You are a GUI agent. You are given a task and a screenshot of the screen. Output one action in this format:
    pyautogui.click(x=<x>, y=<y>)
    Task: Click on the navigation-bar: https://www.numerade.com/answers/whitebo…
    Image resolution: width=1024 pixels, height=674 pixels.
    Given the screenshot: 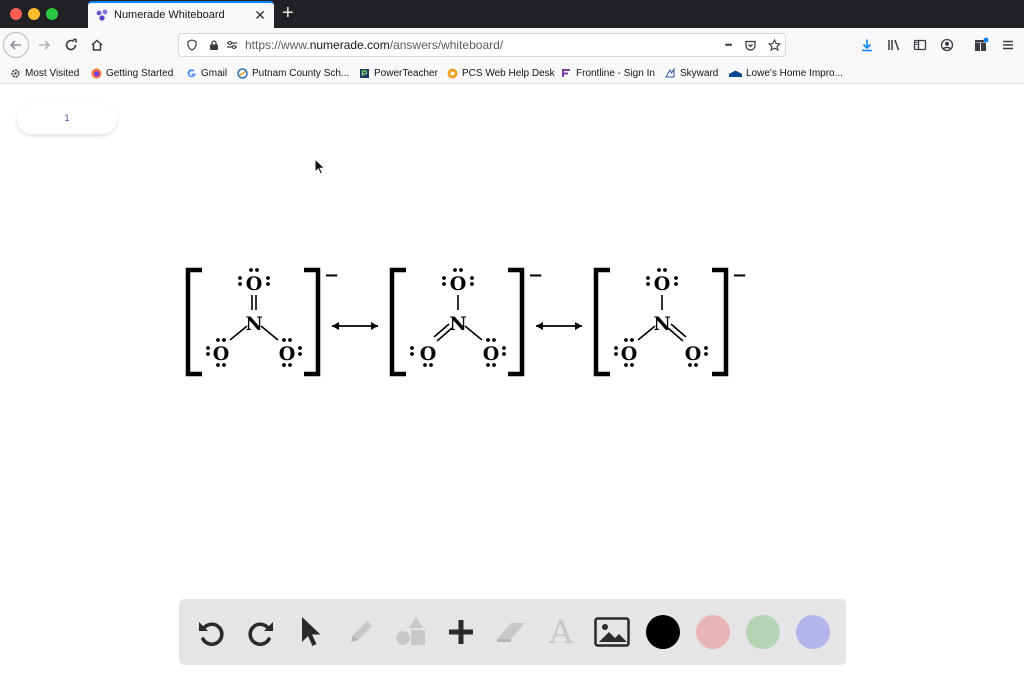 What is the action you would take?
    pyautogui.click(x=512, y=45)
    